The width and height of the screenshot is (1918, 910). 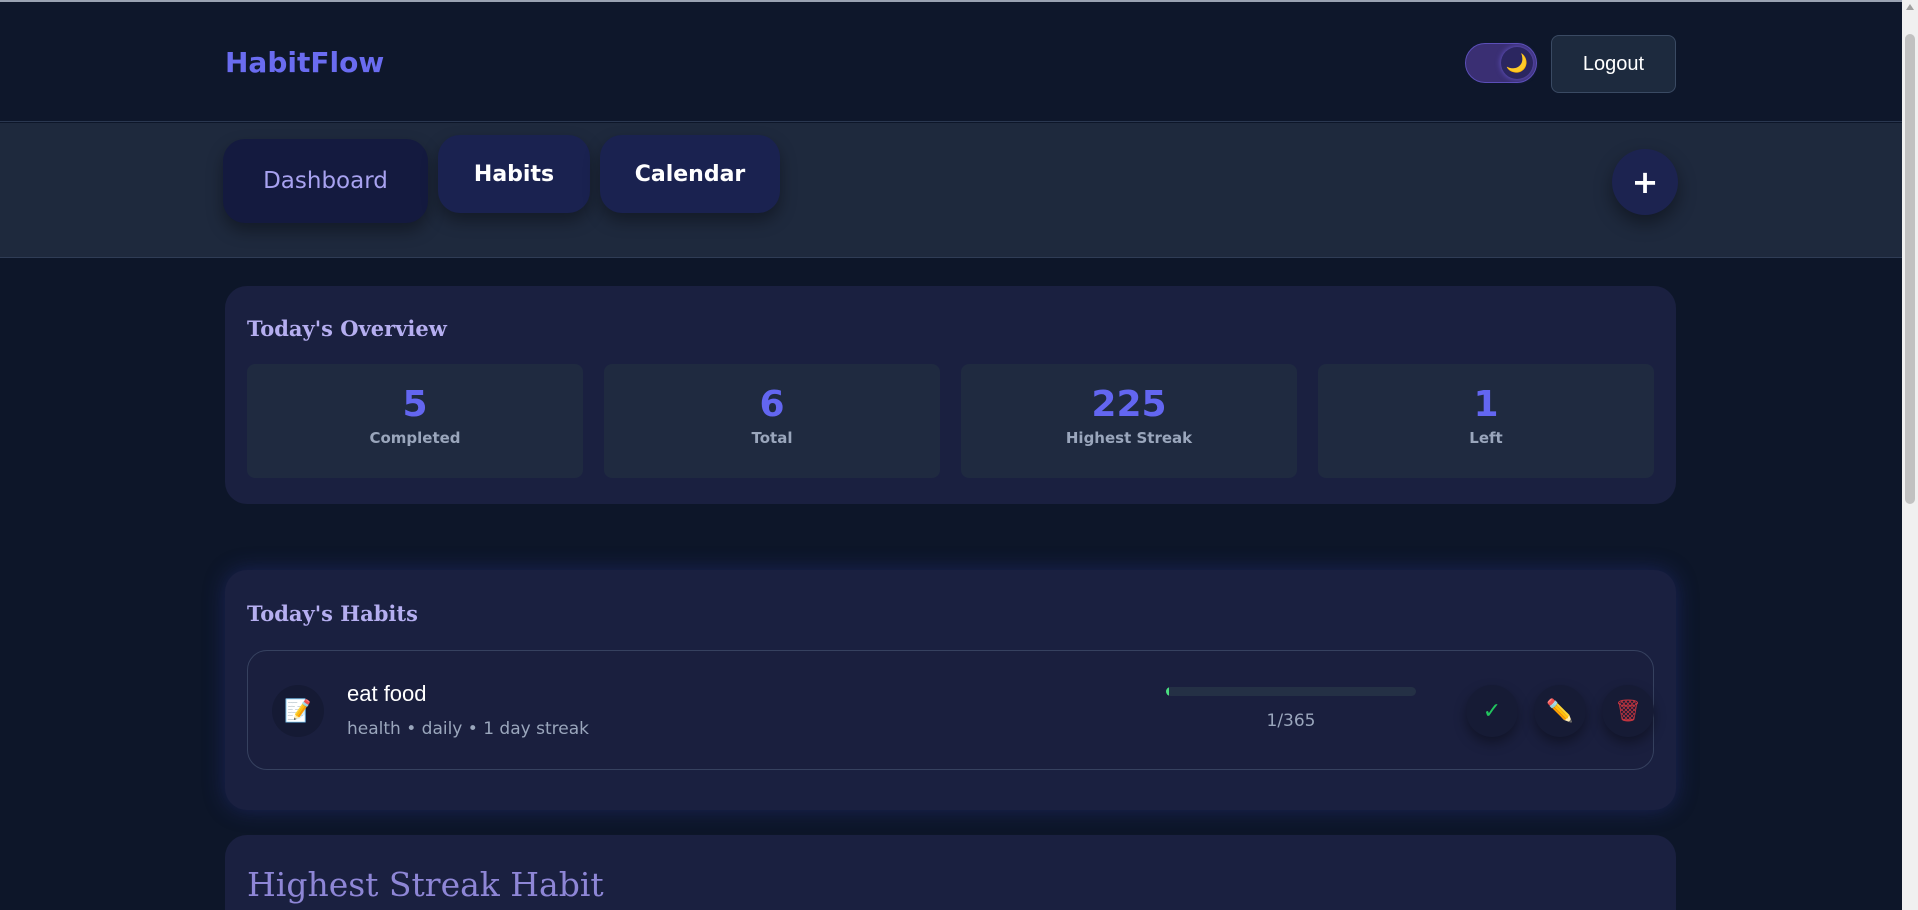 I want to click on scrollbar-thumb, so click(x=1910, y=269).